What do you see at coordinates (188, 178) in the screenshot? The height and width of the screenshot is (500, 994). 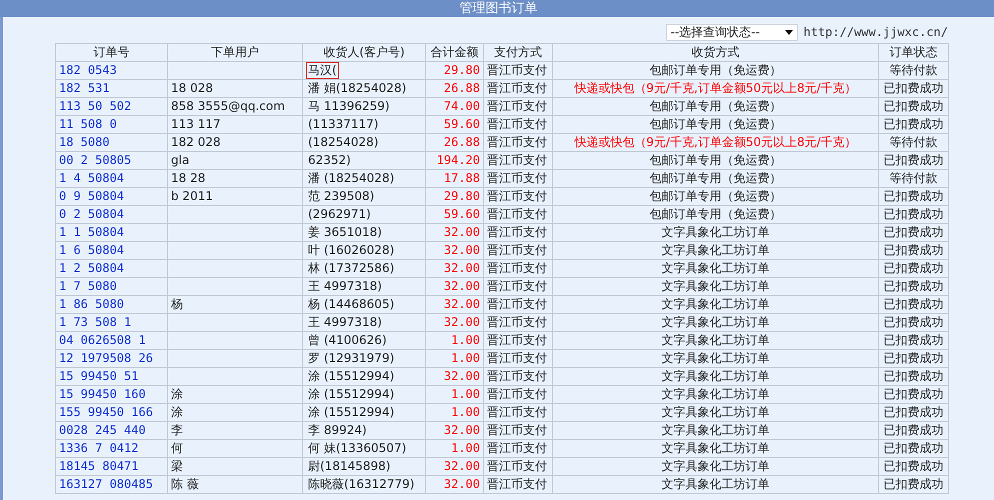 I see `user-cell: 18 28` at bounding box center [188, 178].